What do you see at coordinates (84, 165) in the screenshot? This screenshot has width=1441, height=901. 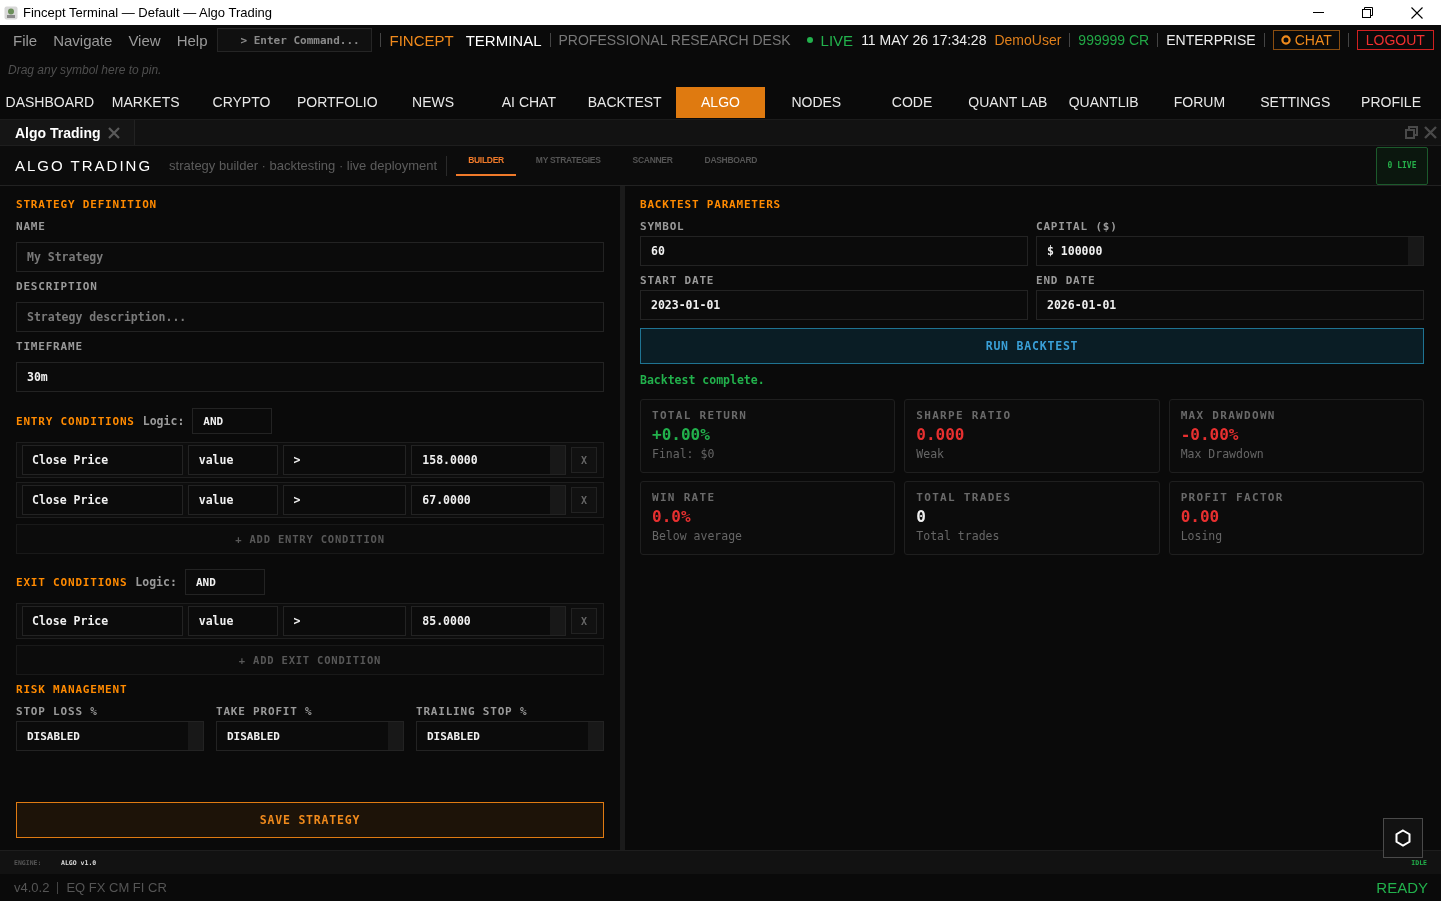 I see `page-title: ALGO TRADING` at bounding box center [84, 165].